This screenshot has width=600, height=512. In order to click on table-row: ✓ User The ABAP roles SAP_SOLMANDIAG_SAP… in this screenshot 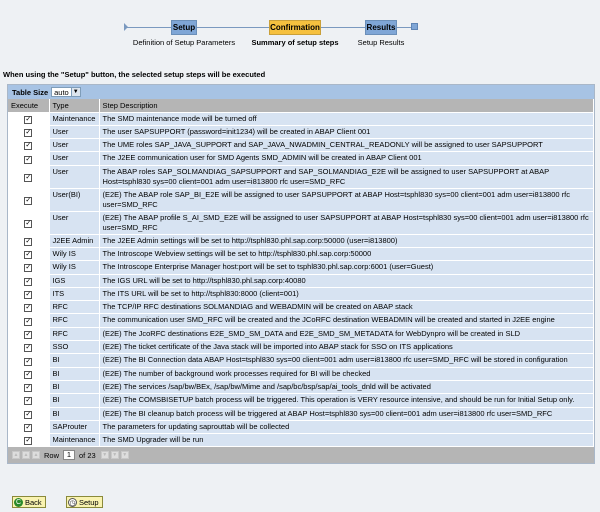, I will do `click(301, 176)`.